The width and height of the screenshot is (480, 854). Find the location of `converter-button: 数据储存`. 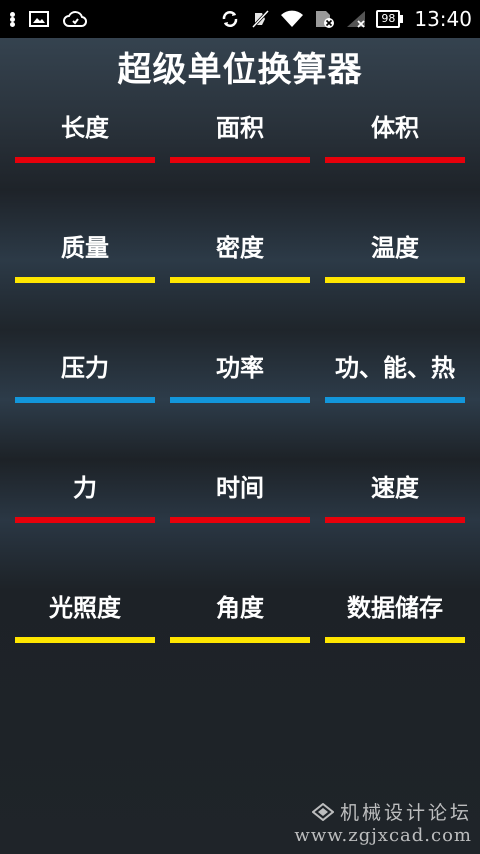

converter-button: 数据储存 is located at coordinates (395, 640).